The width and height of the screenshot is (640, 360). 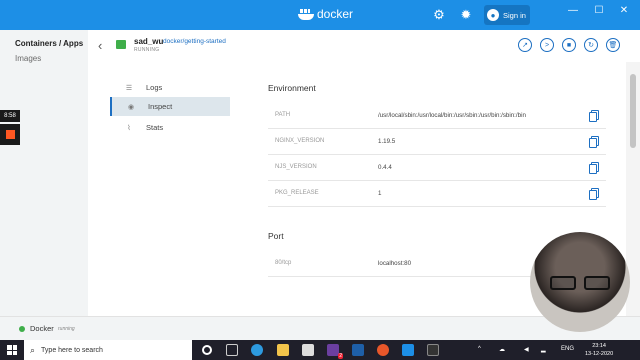 I want to click on sidebar-item-containers-apps: Containers / Apps, so click(x=49, y=43).